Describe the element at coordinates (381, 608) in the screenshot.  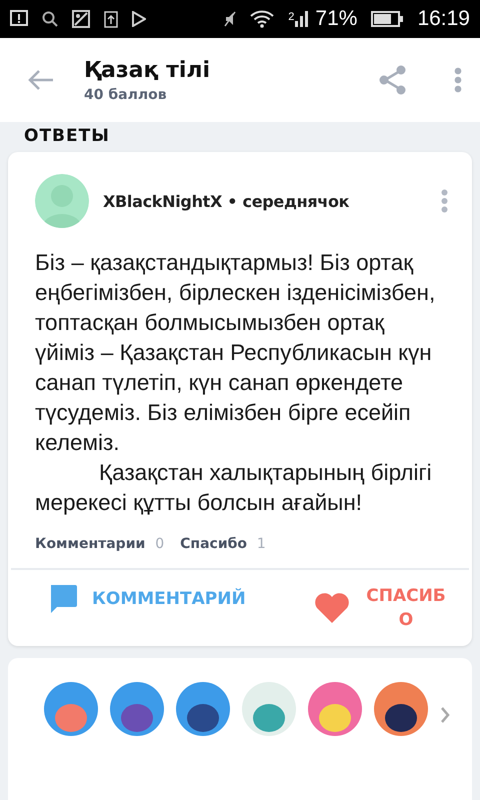
I see `thanks-button: СПАСИБО` at that location.